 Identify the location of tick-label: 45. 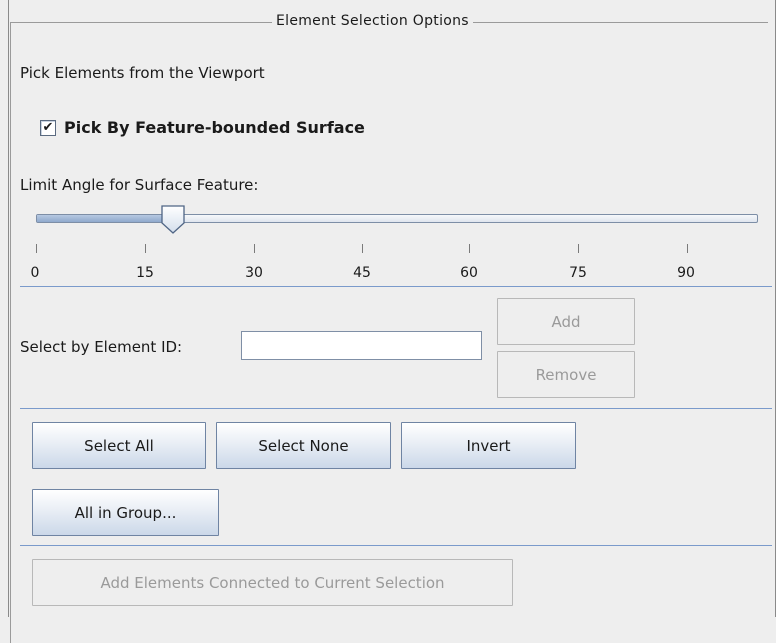
(362, 273).